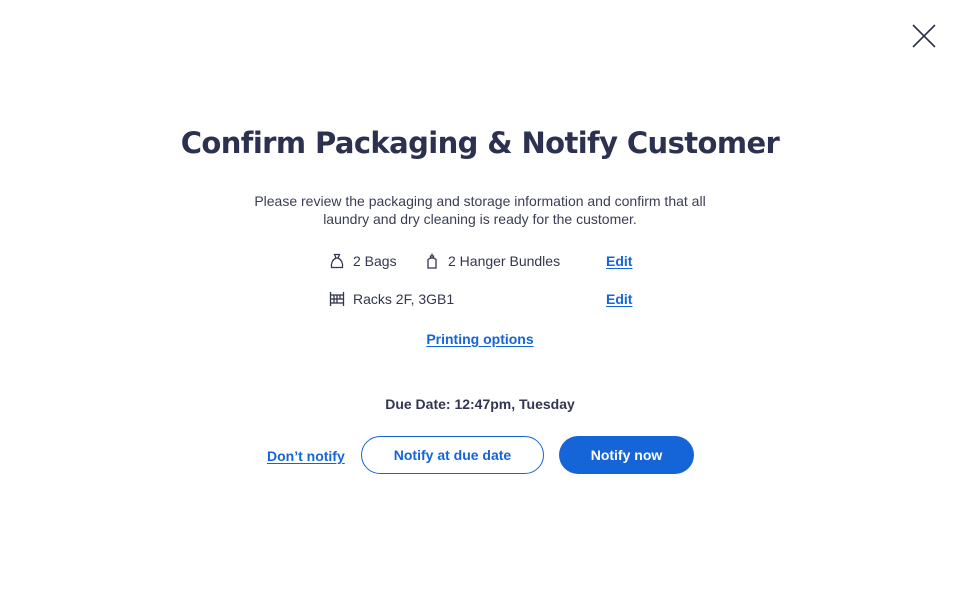  What do you see at coordinates (432, 261) in the screenshot?
I see `hanger-bundle-icon` at bounding box center [432, 261].